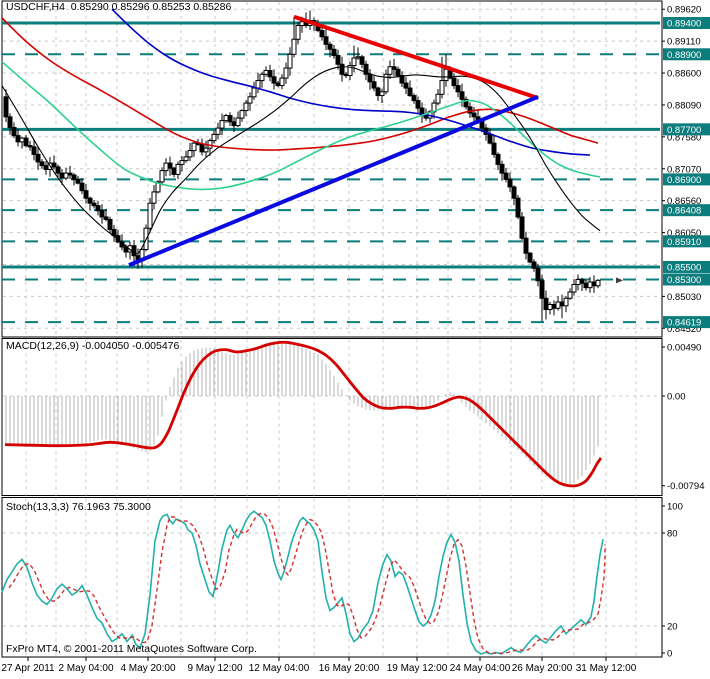 The width and height of the screenshot is (710, 679). Describe the element at coordinates (684, 130) in the screenshot. I see `price-level-badge-label: 0.87700` at that location.